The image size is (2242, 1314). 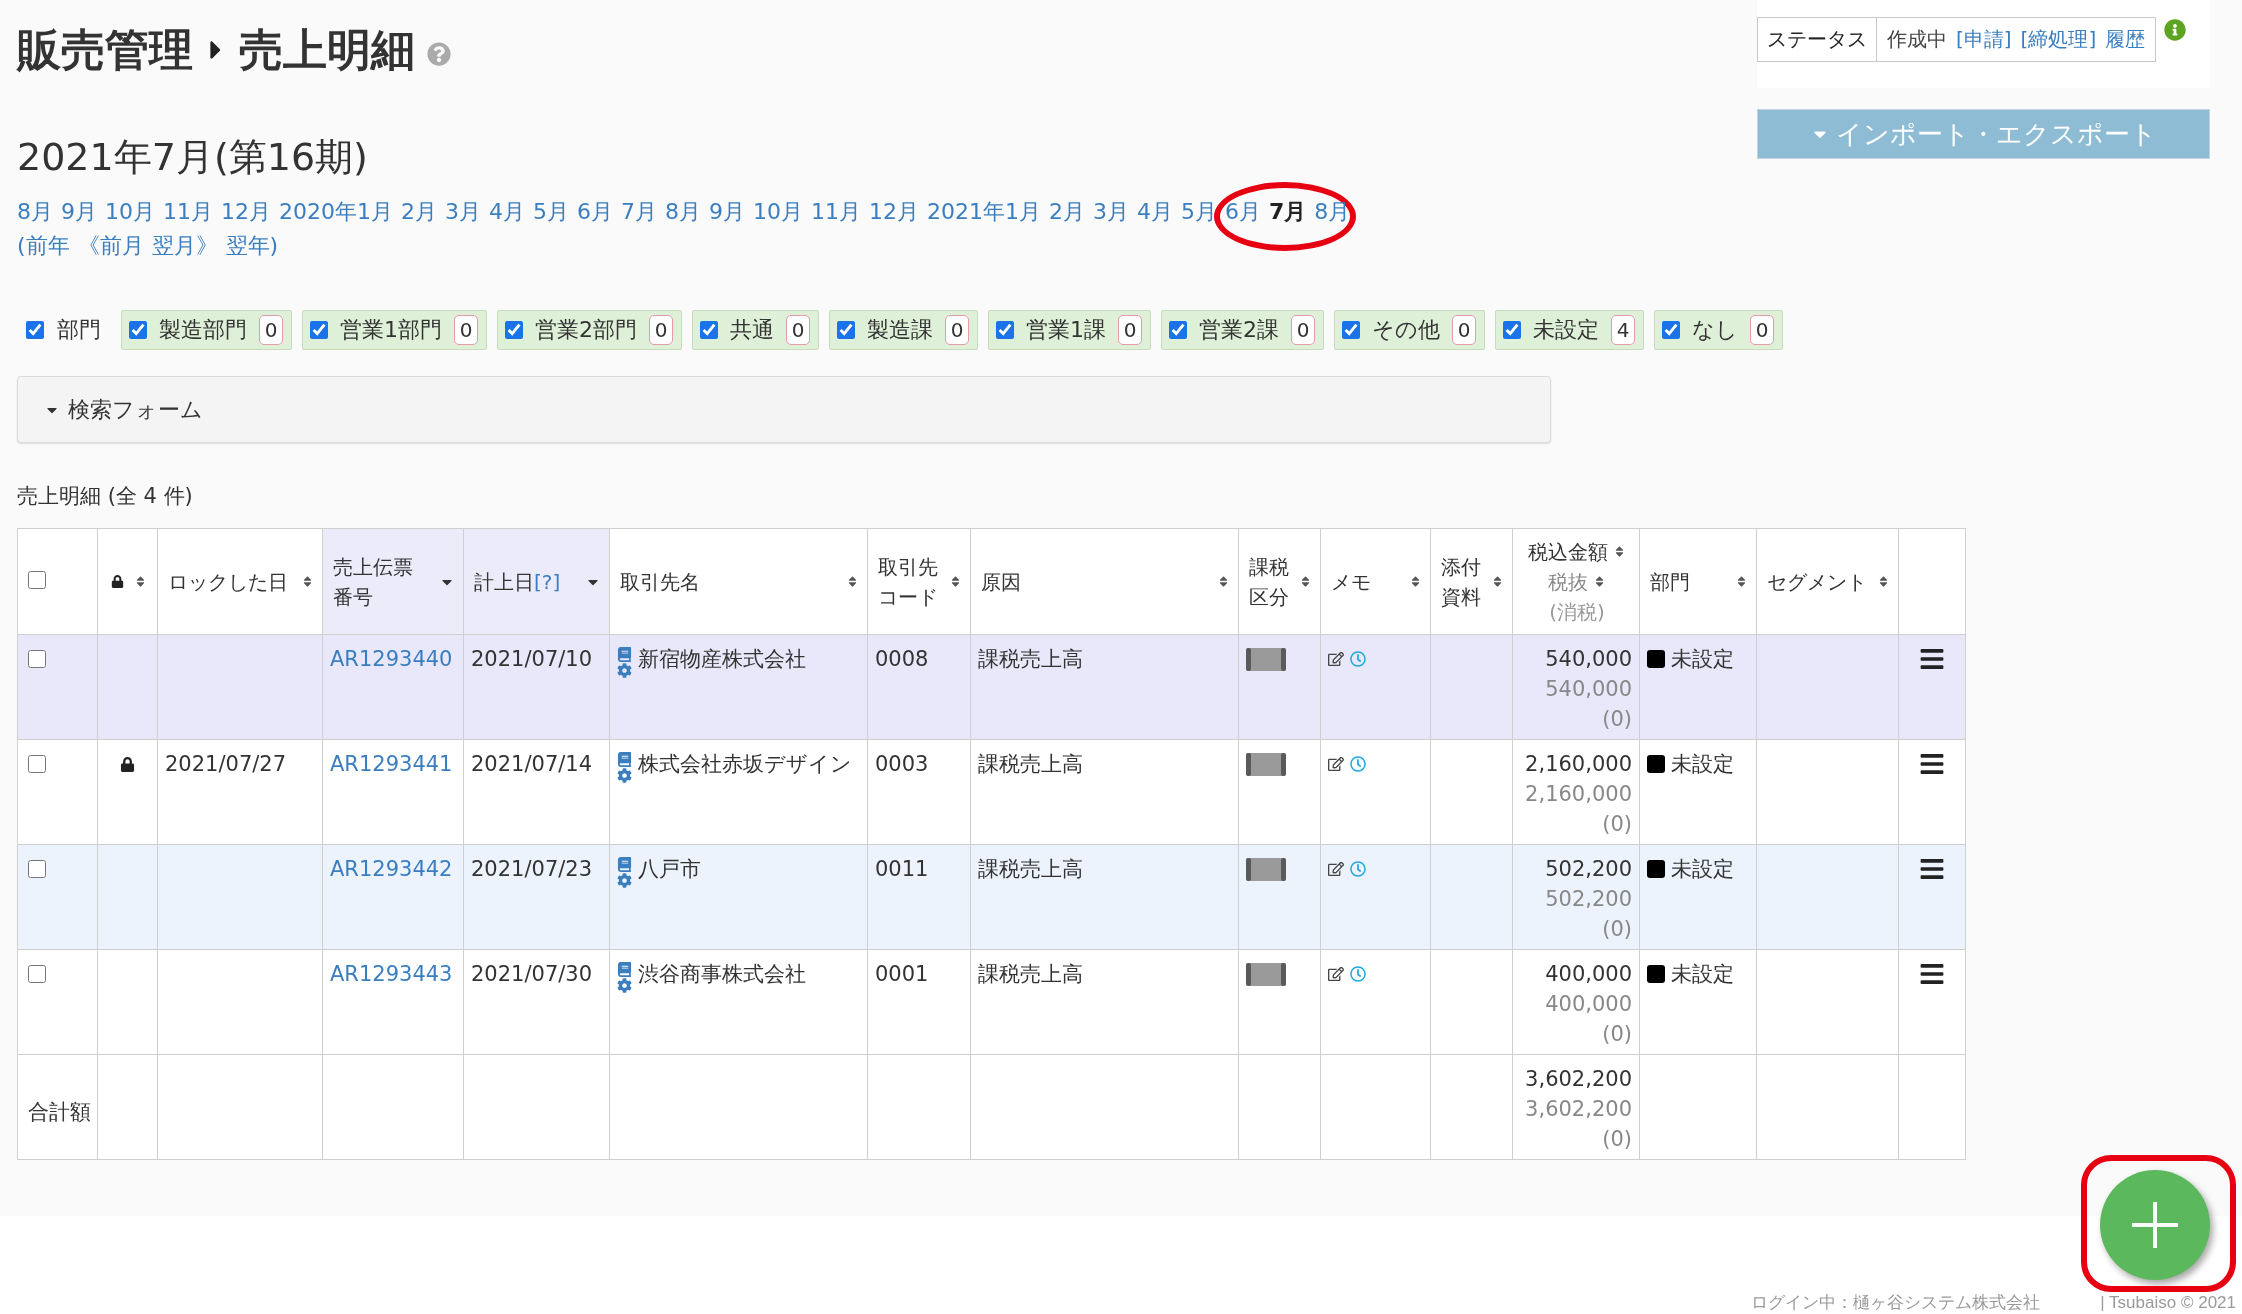 What do you see at coordinates (2175, 30) in the screenshot?
I see `info-icon` at bounding box center [2175, 30].